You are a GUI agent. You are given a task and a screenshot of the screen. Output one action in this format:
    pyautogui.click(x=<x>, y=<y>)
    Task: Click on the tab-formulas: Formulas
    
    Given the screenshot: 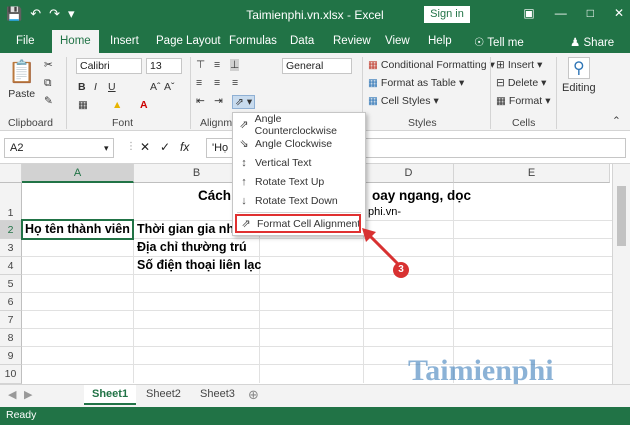 What is the action you would take?
    pyautogui.click(x=253, y=41)
    